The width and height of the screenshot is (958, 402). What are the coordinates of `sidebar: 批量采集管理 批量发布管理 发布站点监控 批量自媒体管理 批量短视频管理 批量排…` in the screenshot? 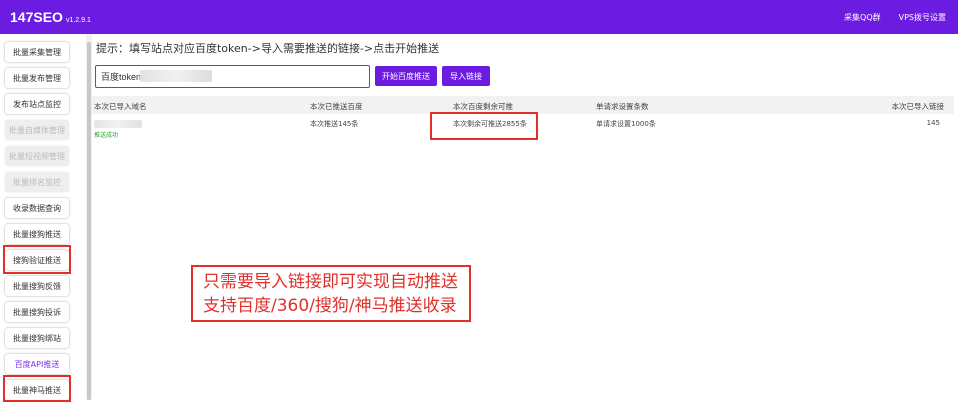 It's located at (44, 218).